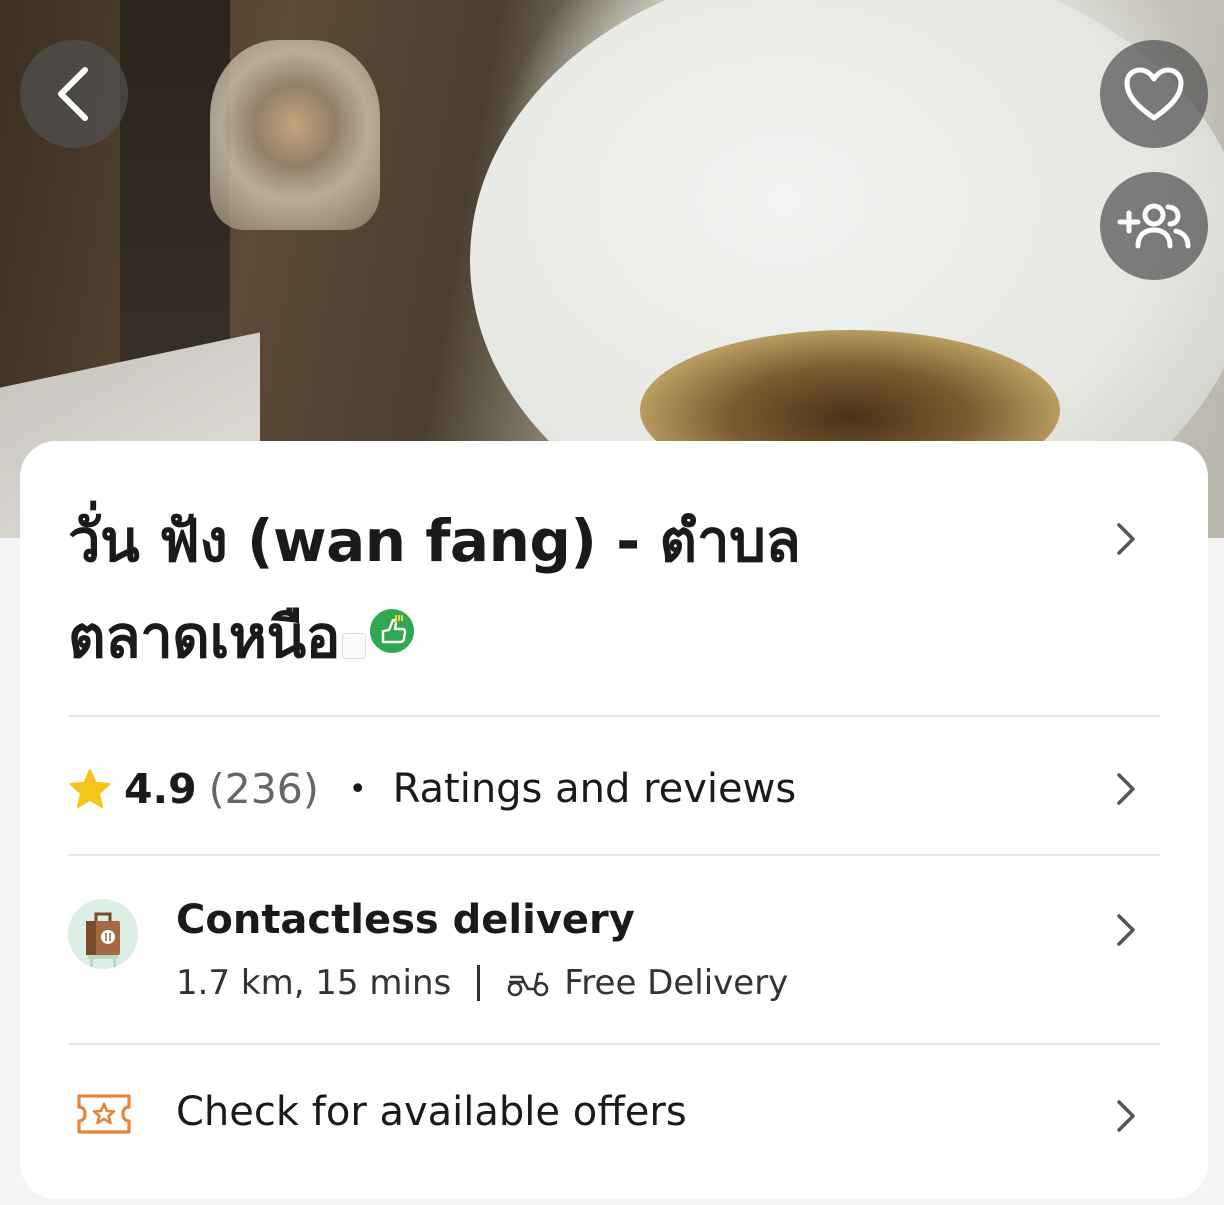  What do you see at coordinates (103, 934) in the screenshot?
I see `delivery-bag-icon` at bounding box center [103, 934].